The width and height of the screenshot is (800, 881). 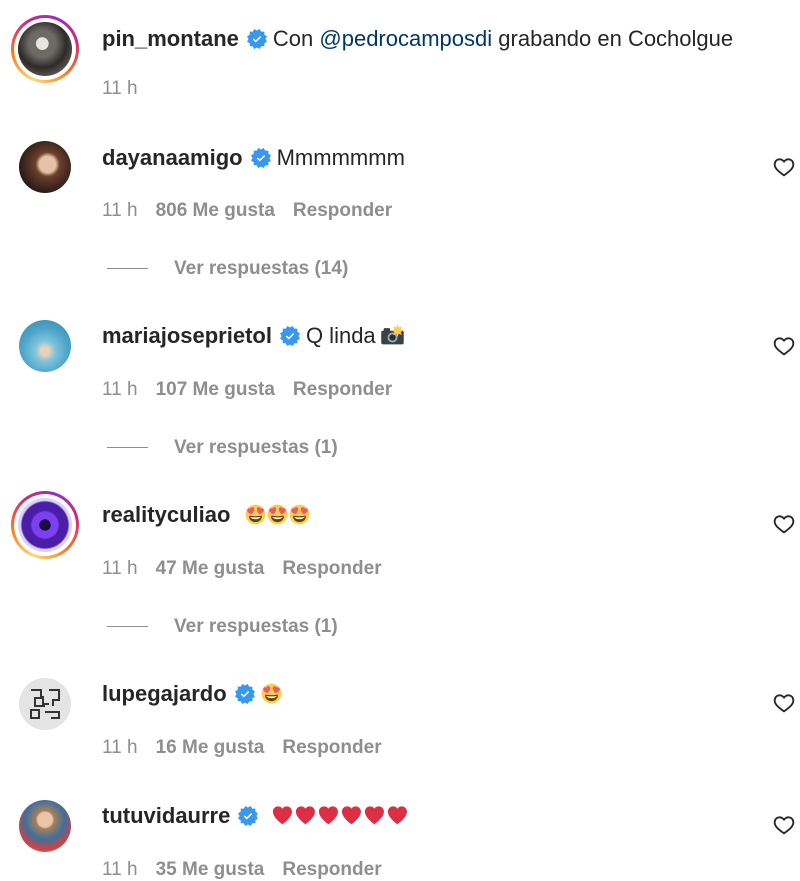 I want to click on caption-meta: 11 h, so click(x=120, y=89).